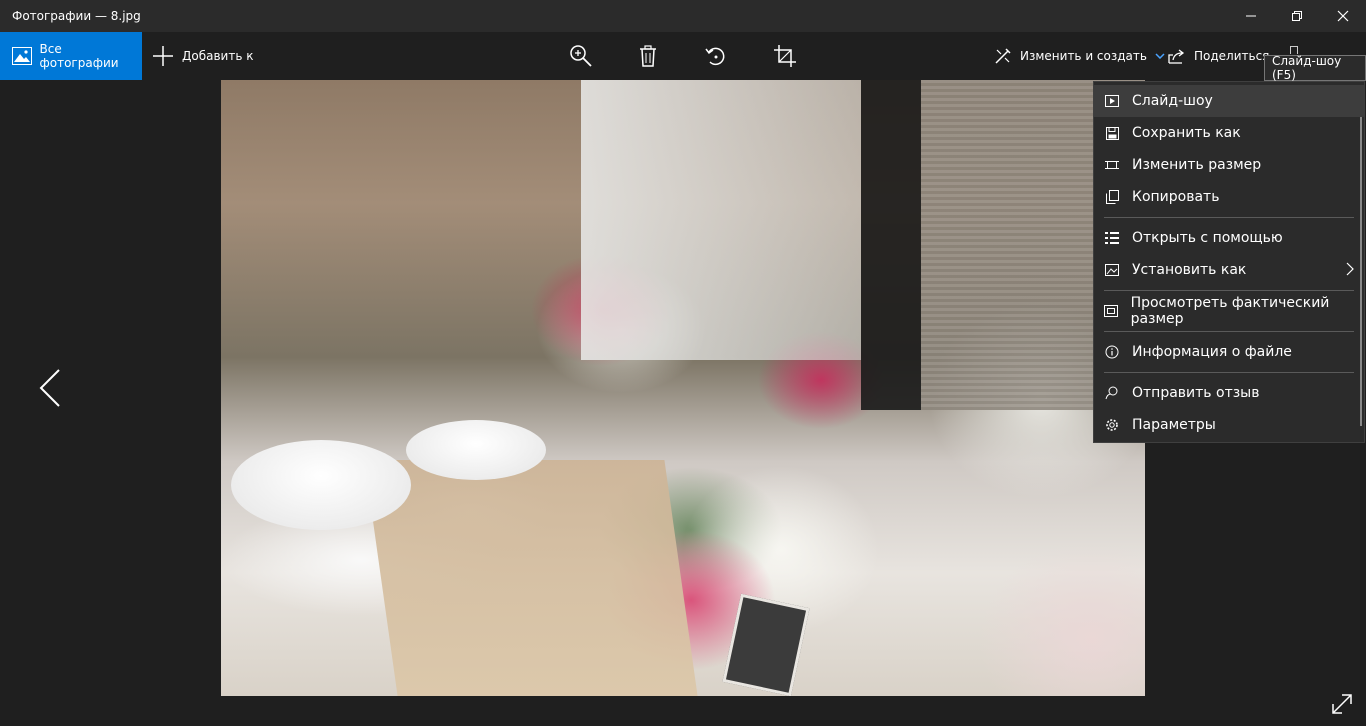 This screenshot has width=1366, height=726. What do you see at coordinates (1197, 165) in the screenshot?
I see `menu-item-label: Изменить размер` at bounding box center [1197, 165].